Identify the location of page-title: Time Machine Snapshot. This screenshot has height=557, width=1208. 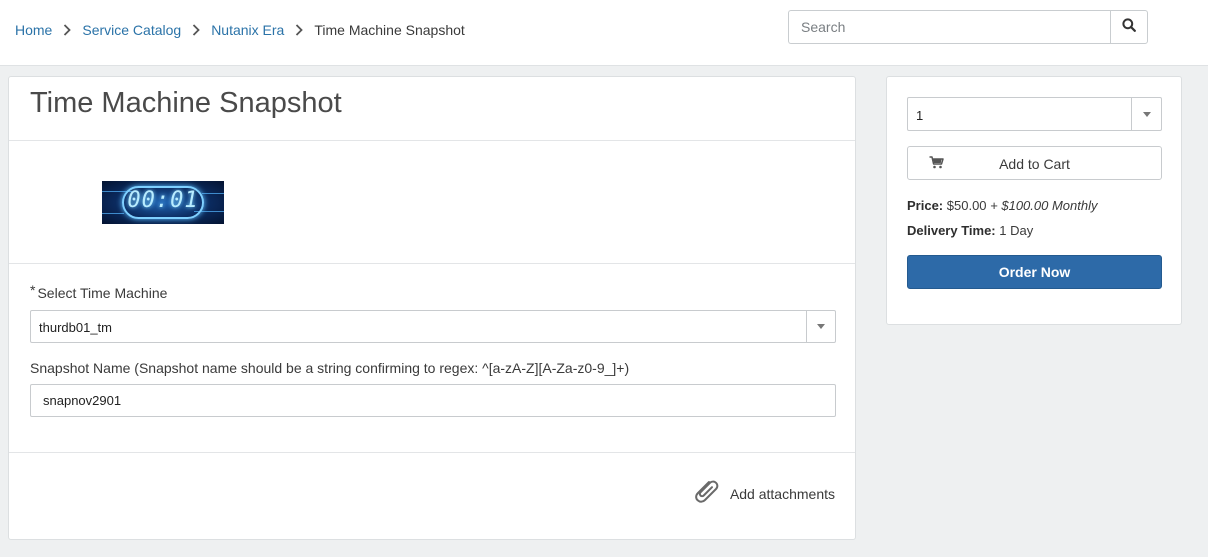
(186, 103).